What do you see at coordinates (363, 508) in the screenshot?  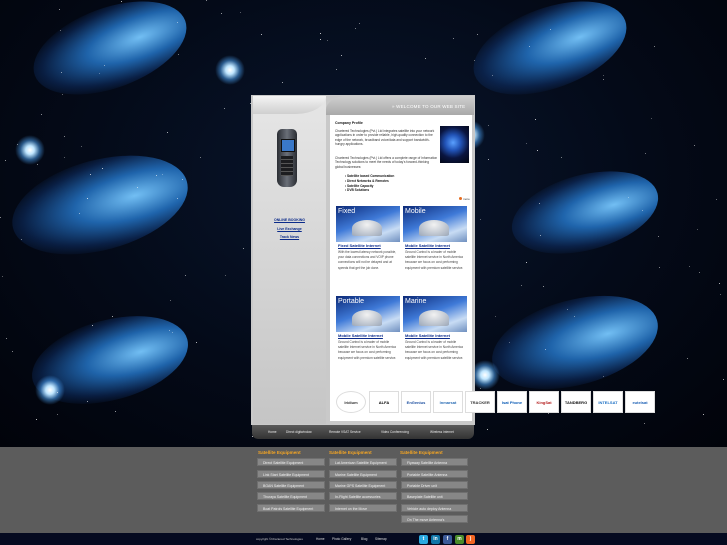 I see `footer-link: Internet on the Move` at bounding box center [363, 508].